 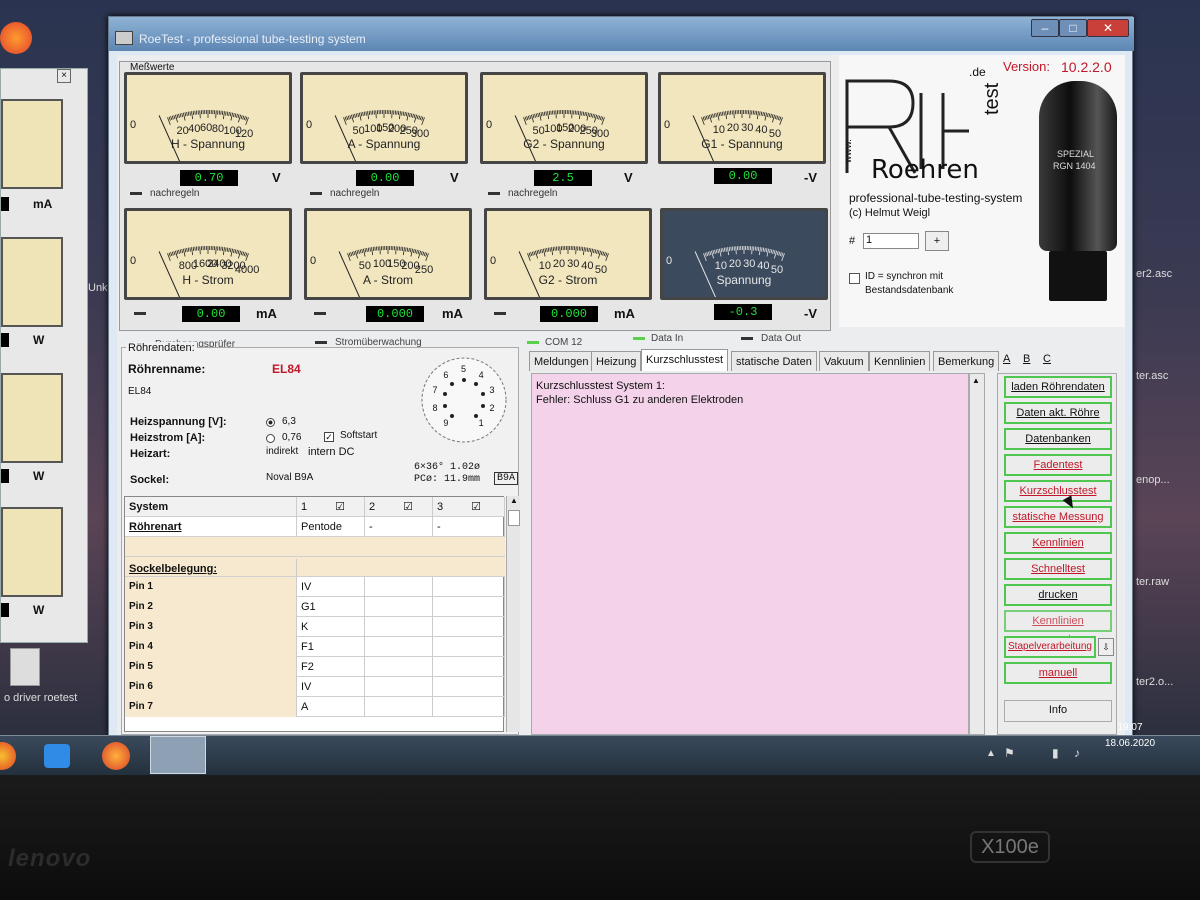 I want to click on table-row: Pin 4 F1, so click(x=315, y=647).